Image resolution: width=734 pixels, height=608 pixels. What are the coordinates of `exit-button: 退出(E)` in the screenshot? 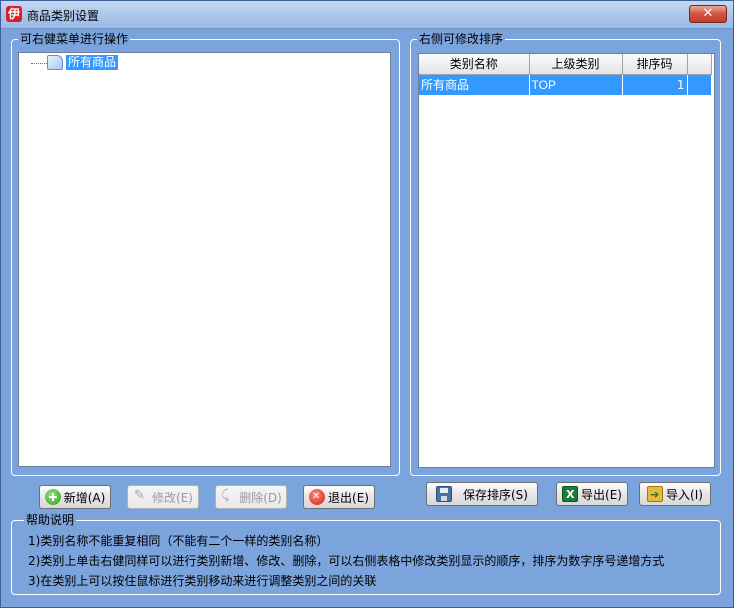 It's located at (339, 497).